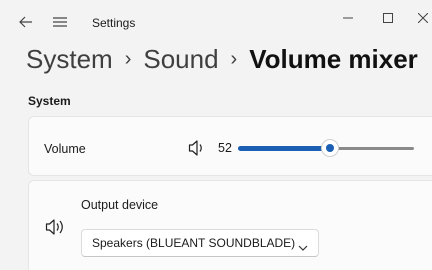 Image resolution: width=432 pixels, height=270 pixels. I want to click on section-heading-system: System, so click(49, 101).